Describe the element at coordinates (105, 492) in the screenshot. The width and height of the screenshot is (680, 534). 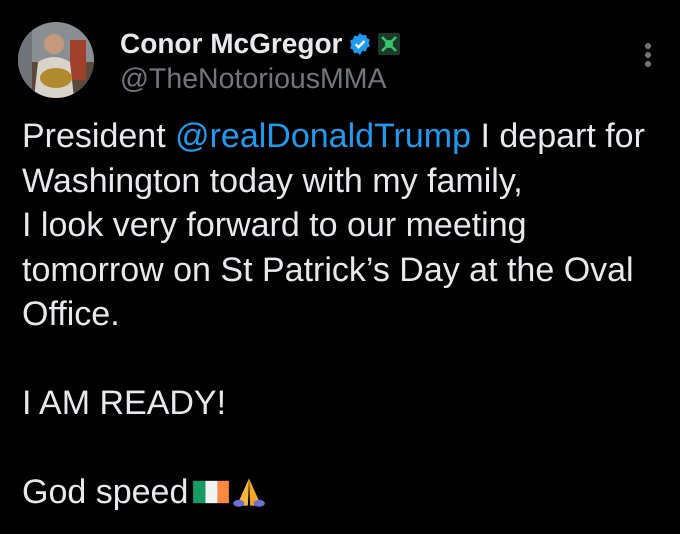
I see `tweet-text: God speed` at that location.